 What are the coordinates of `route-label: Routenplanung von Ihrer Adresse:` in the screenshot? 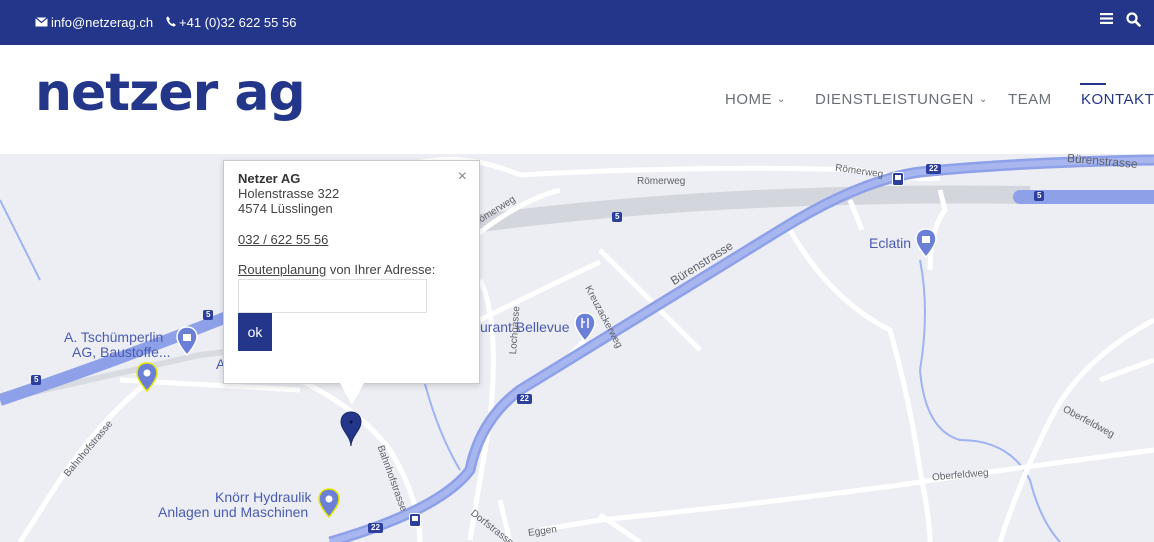 It's located at (351, 269).